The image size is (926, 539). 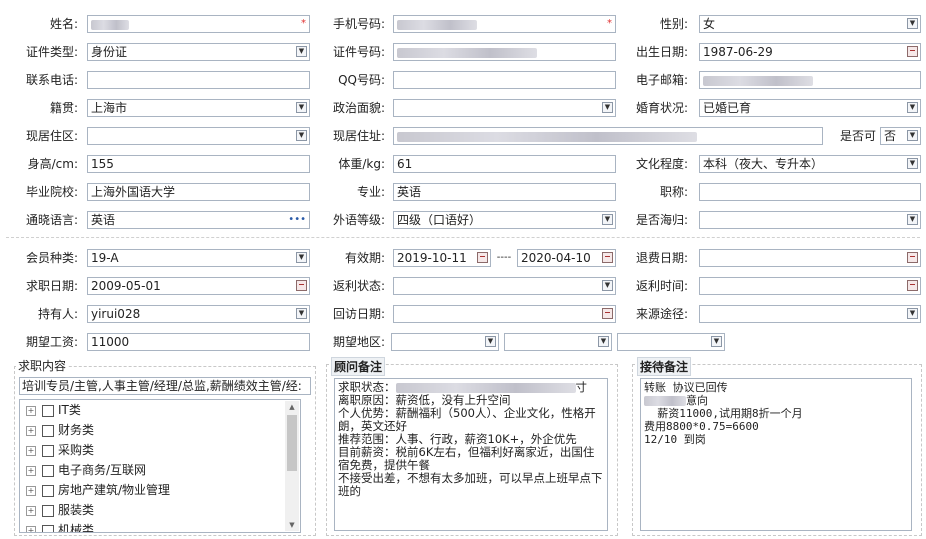 I want to click on tree-item: + 服装类, so click(x=60, y=510).